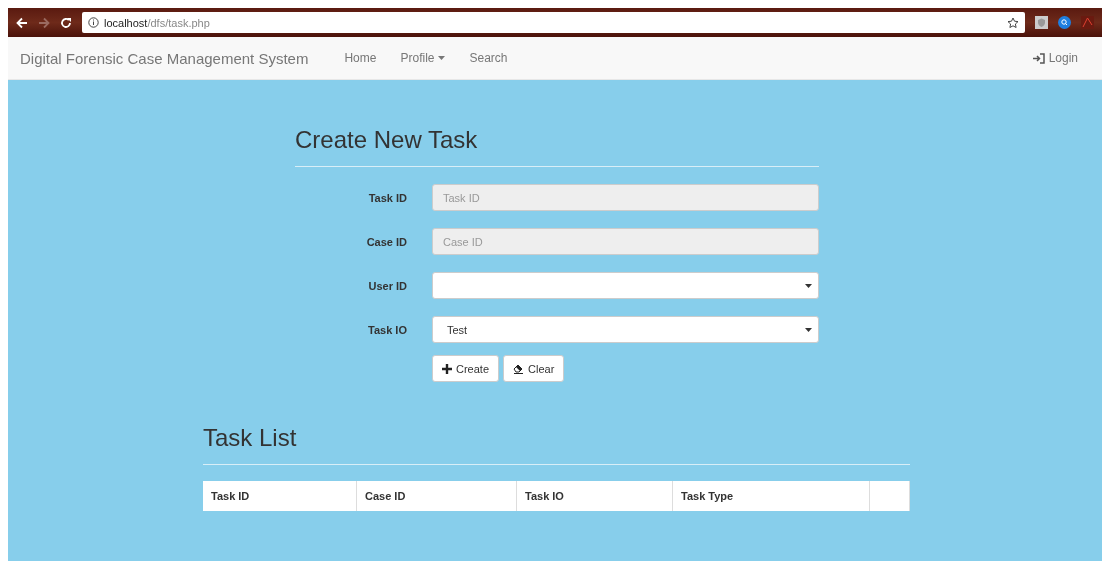 This screenshot has height=561, width=1102. What do you see at coordinates (595, 496) in the screenshot?
I see `column-header: Task IO` at bounding box center [595, 496].